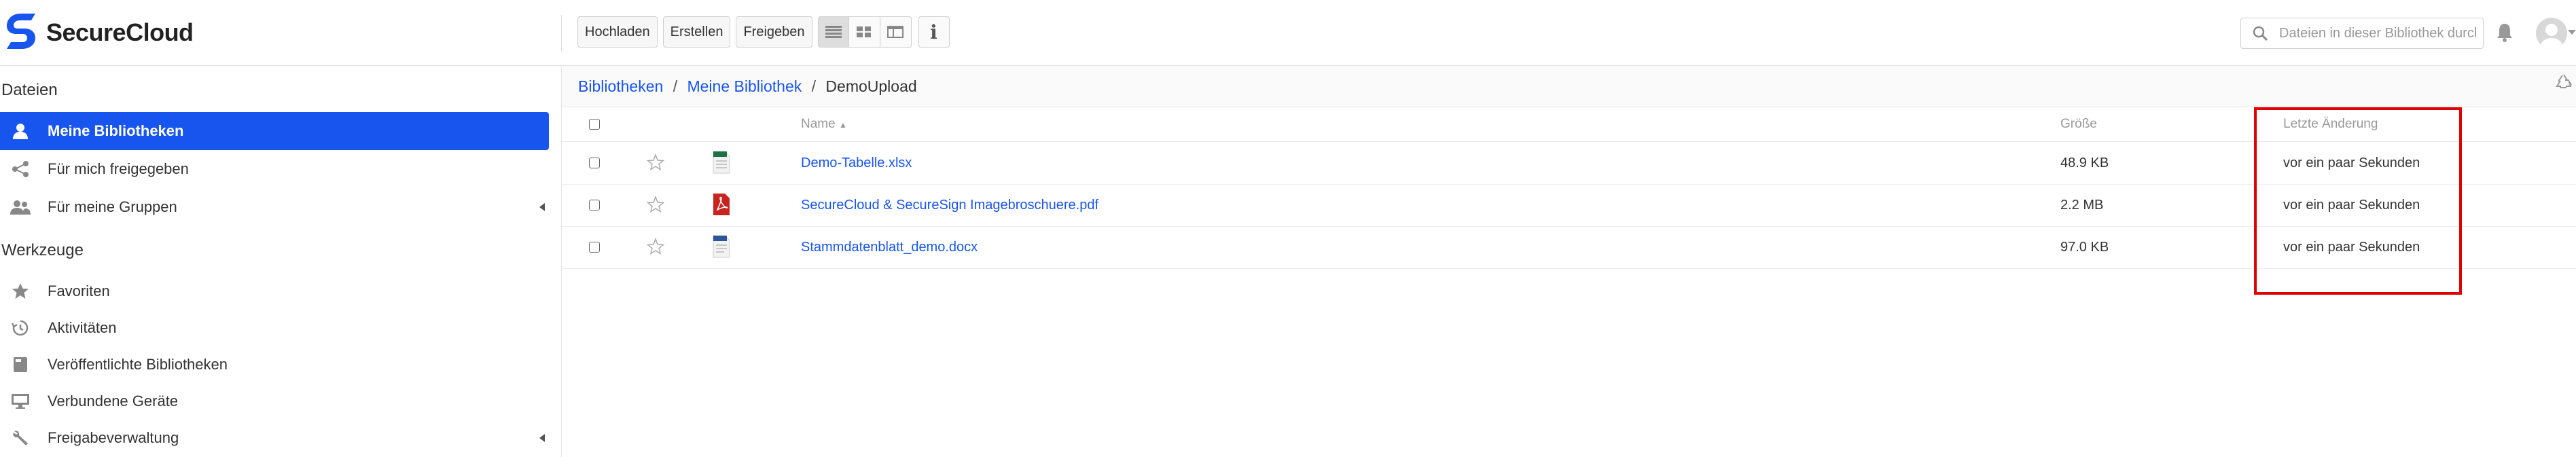 The height and width of the screenshot is (457, 2576). Describe the element at coordinates (745, 86) in the screenshot. I see `breadcrumb-my-library: Meine Bibliothek` at that location.